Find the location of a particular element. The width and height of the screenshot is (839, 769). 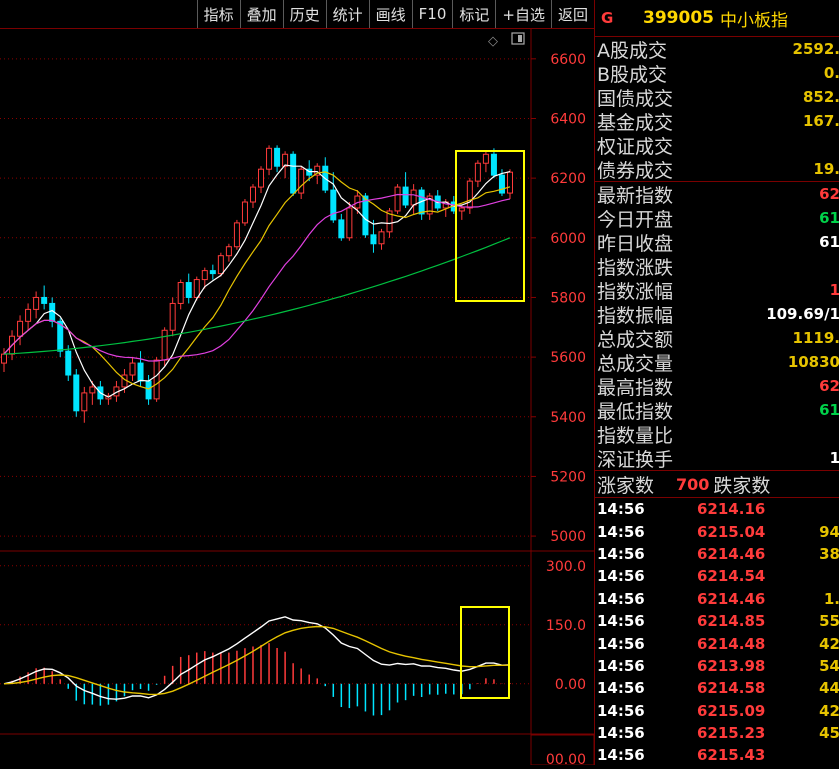

stat-row: 国债成交 852. is located at coordinates (717, 97).